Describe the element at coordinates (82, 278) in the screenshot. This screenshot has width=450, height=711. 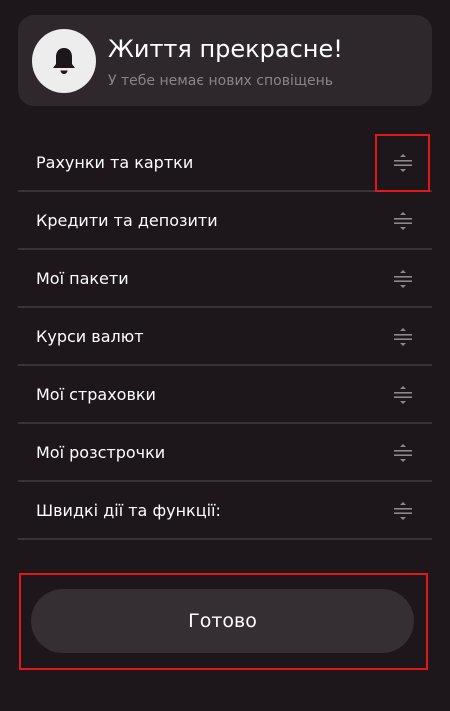
I see `list-item-label: Мої пакети` at that location.